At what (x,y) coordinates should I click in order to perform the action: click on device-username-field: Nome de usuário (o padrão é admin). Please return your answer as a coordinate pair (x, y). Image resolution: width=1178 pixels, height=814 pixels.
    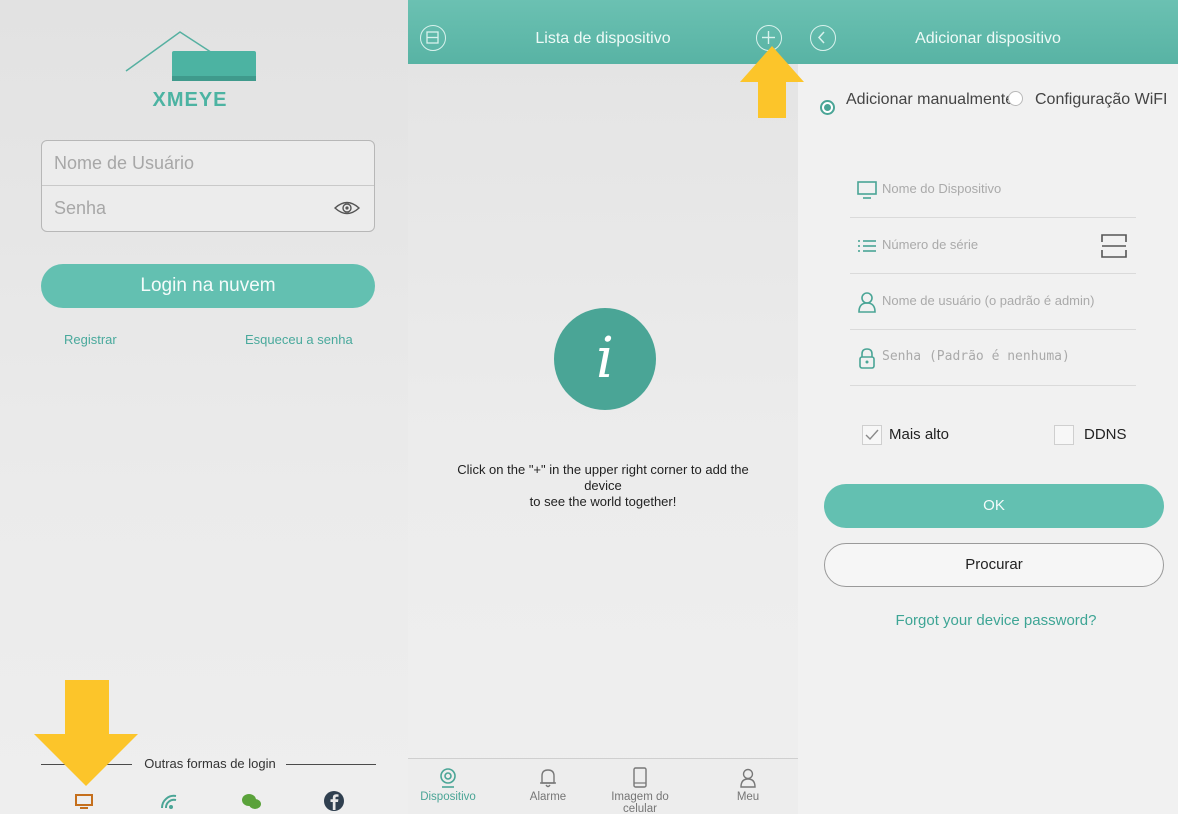
    Looking at the image, I should click on (993, 302).